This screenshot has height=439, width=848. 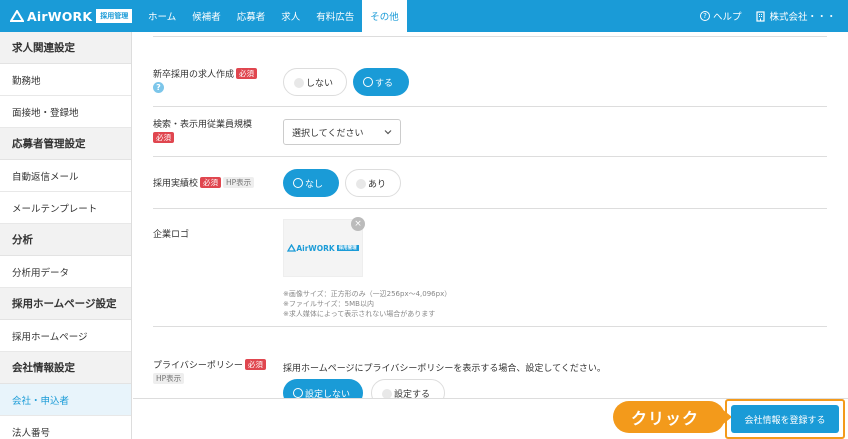 I want to click on main-nav: ホーム 候補者 応募者 求人 有料広告 その他, so click(x=273, y=16).